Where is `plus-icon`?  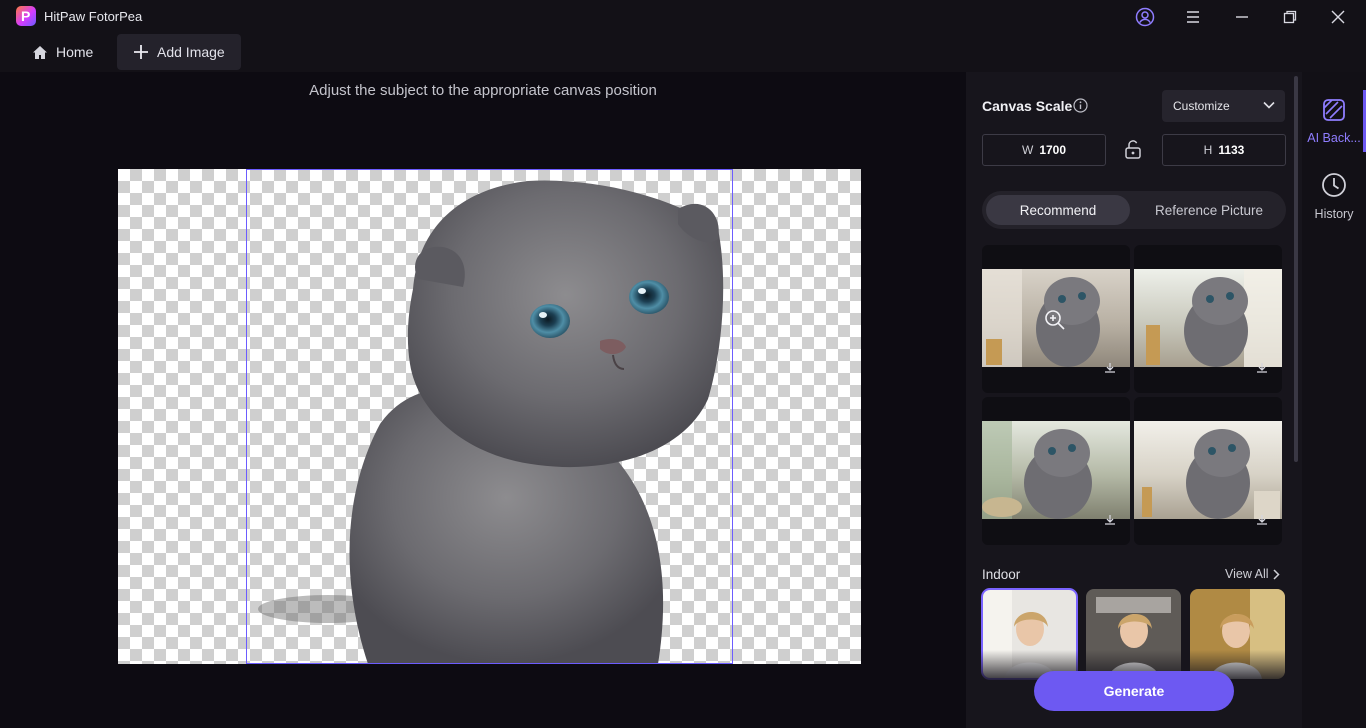
plus-icon is located at coordinates (141, 52).